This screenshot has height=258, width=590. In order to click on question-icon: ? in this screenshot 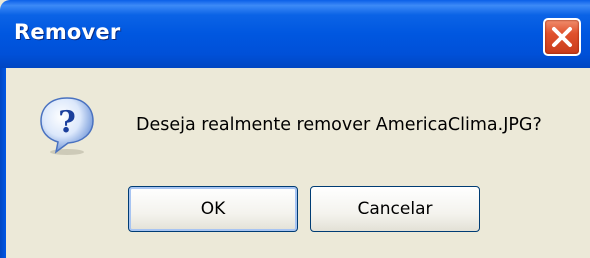, I will do `click(68, 126)`.